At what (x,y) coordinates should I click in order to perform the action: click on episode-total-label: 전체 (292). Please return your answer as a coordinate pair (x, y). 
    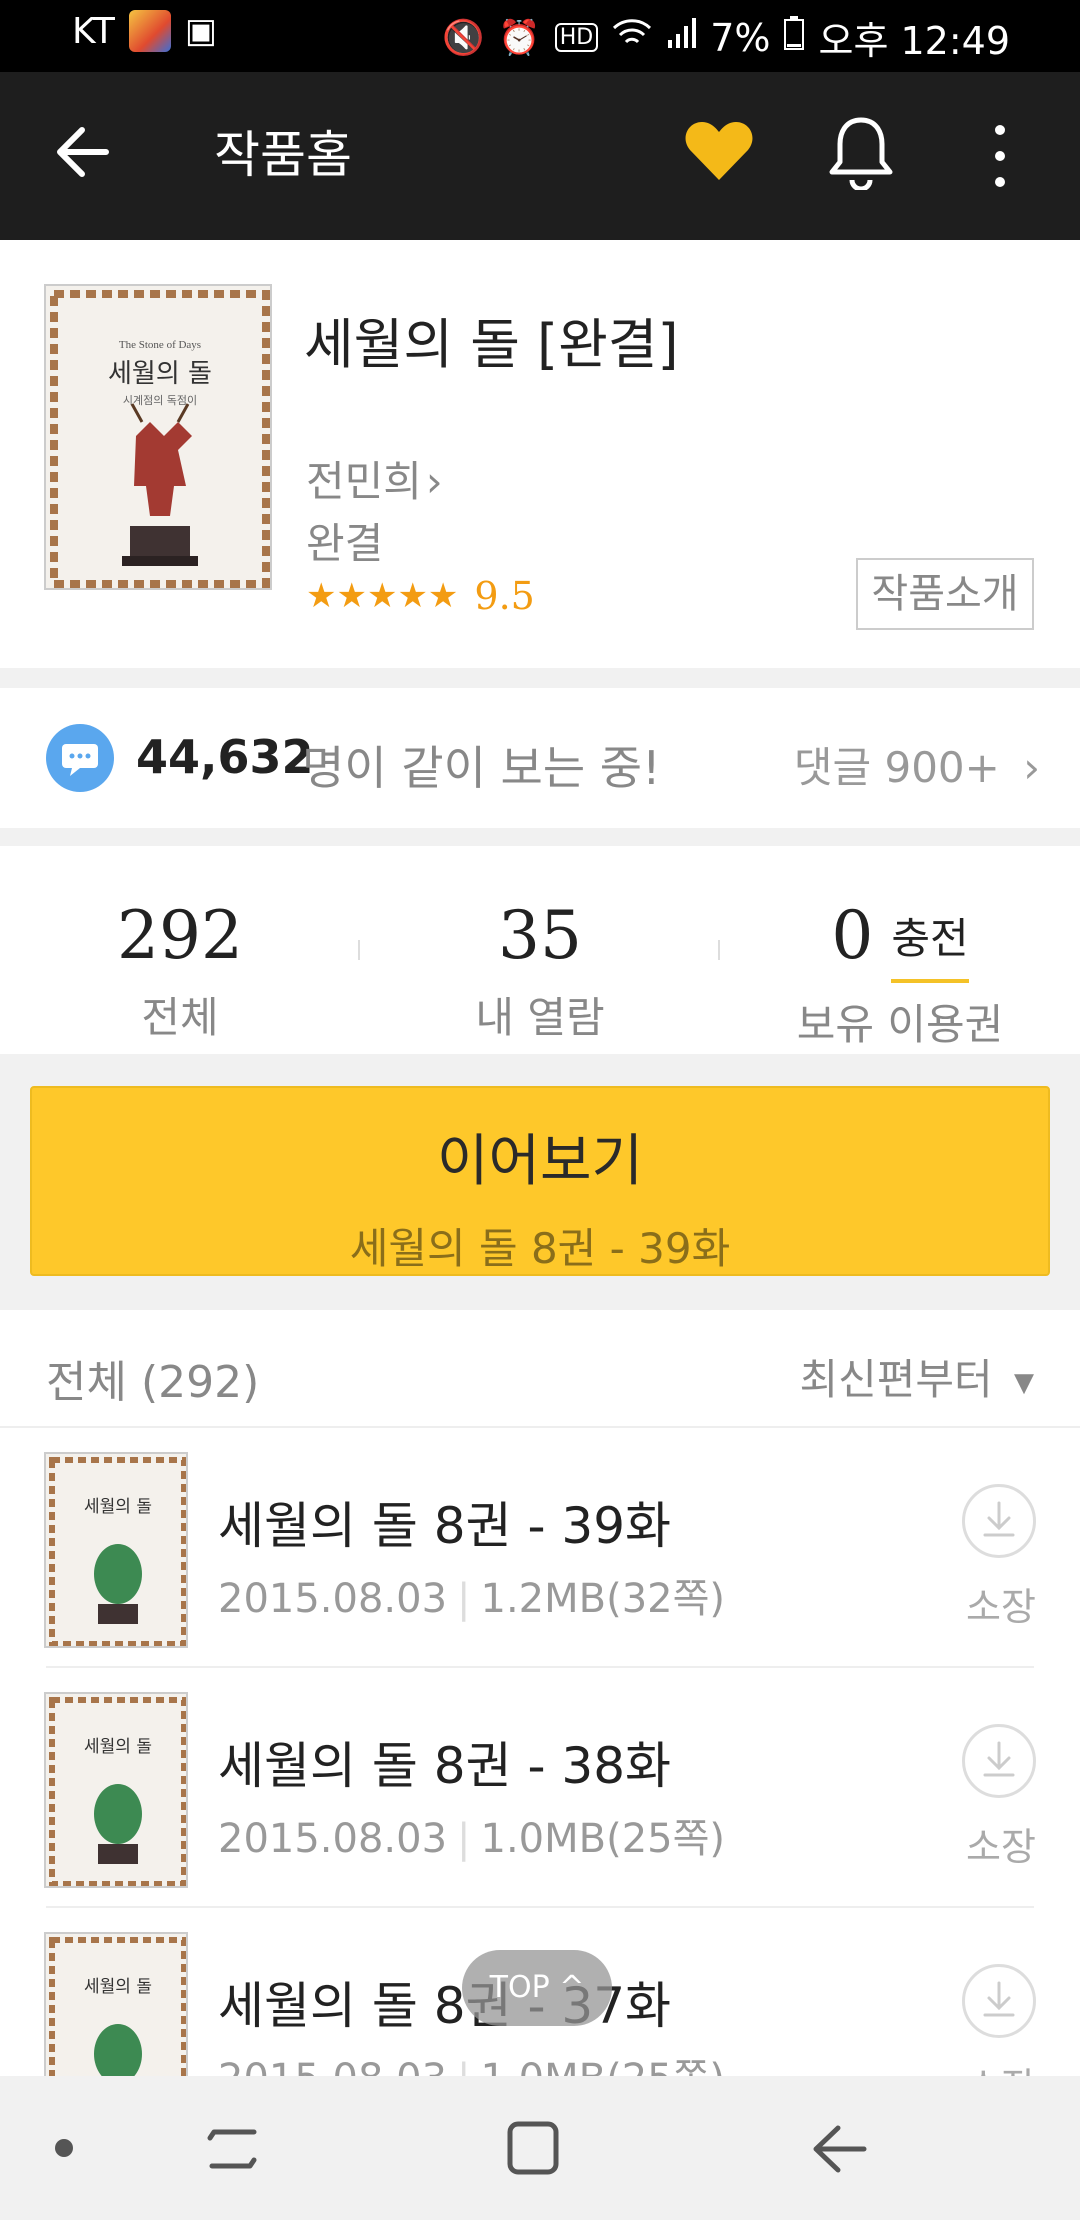
    Looking at the image, I should click on (153, 1382).